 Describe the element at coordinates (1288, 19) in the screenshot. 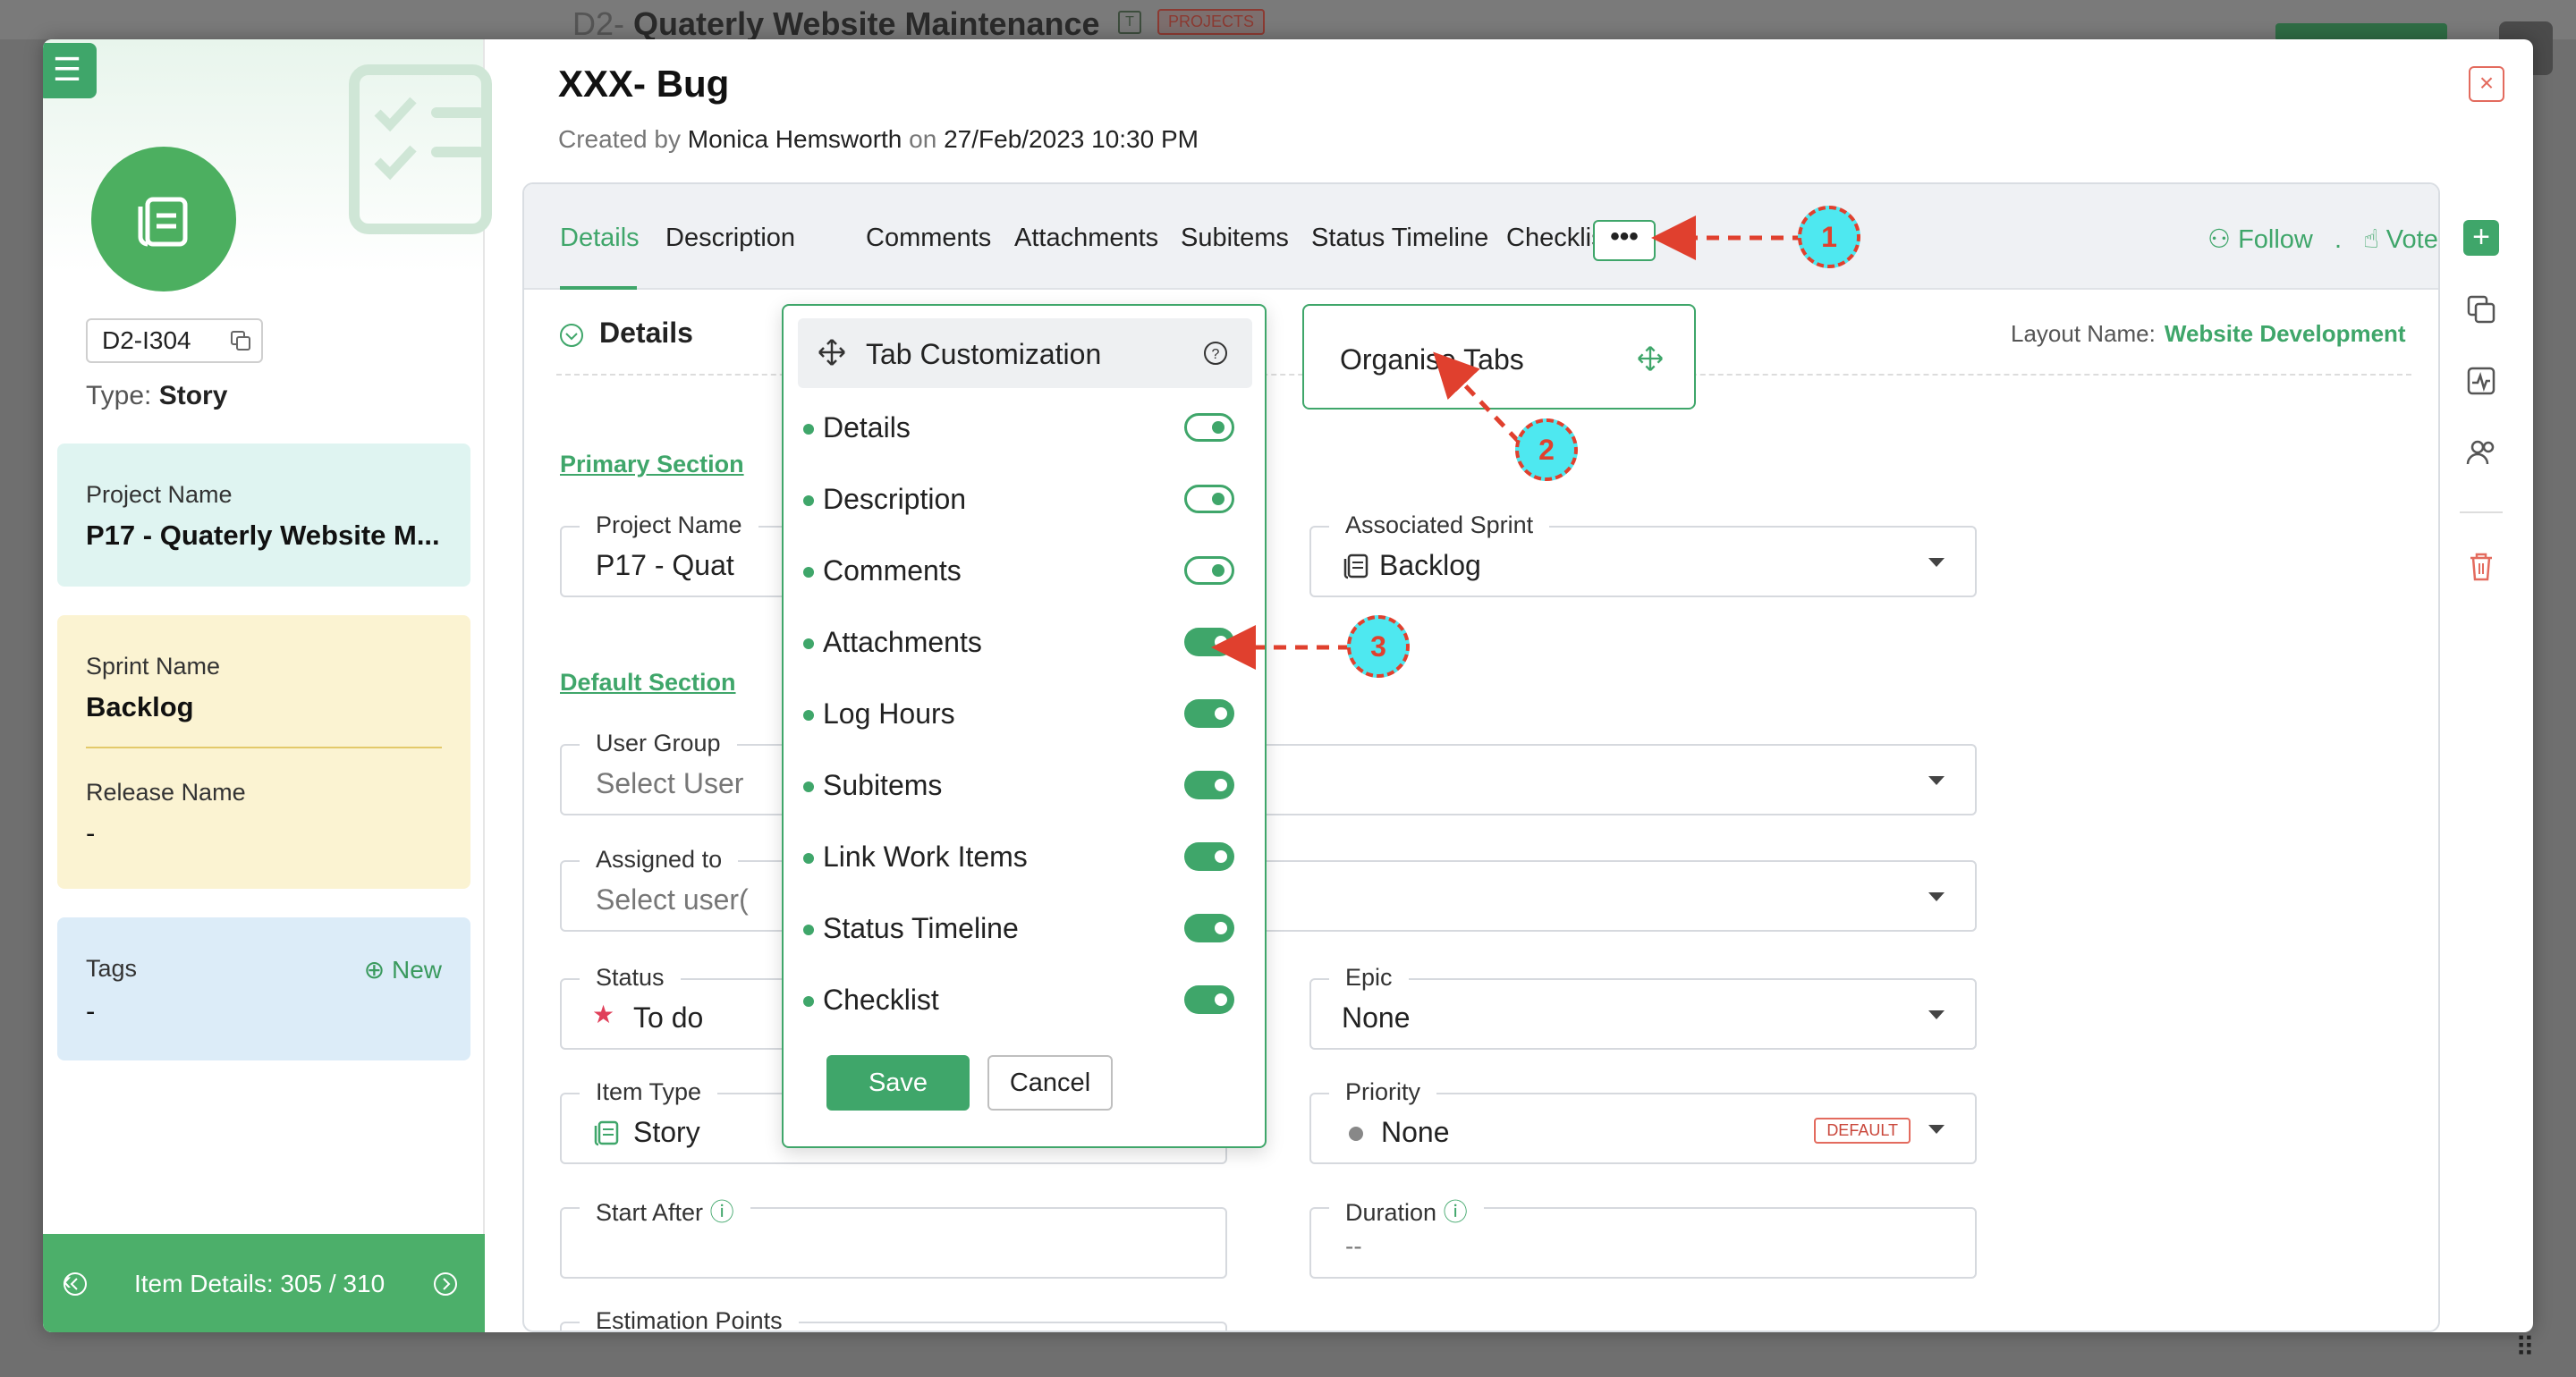

I see `background-topbar` at that location.